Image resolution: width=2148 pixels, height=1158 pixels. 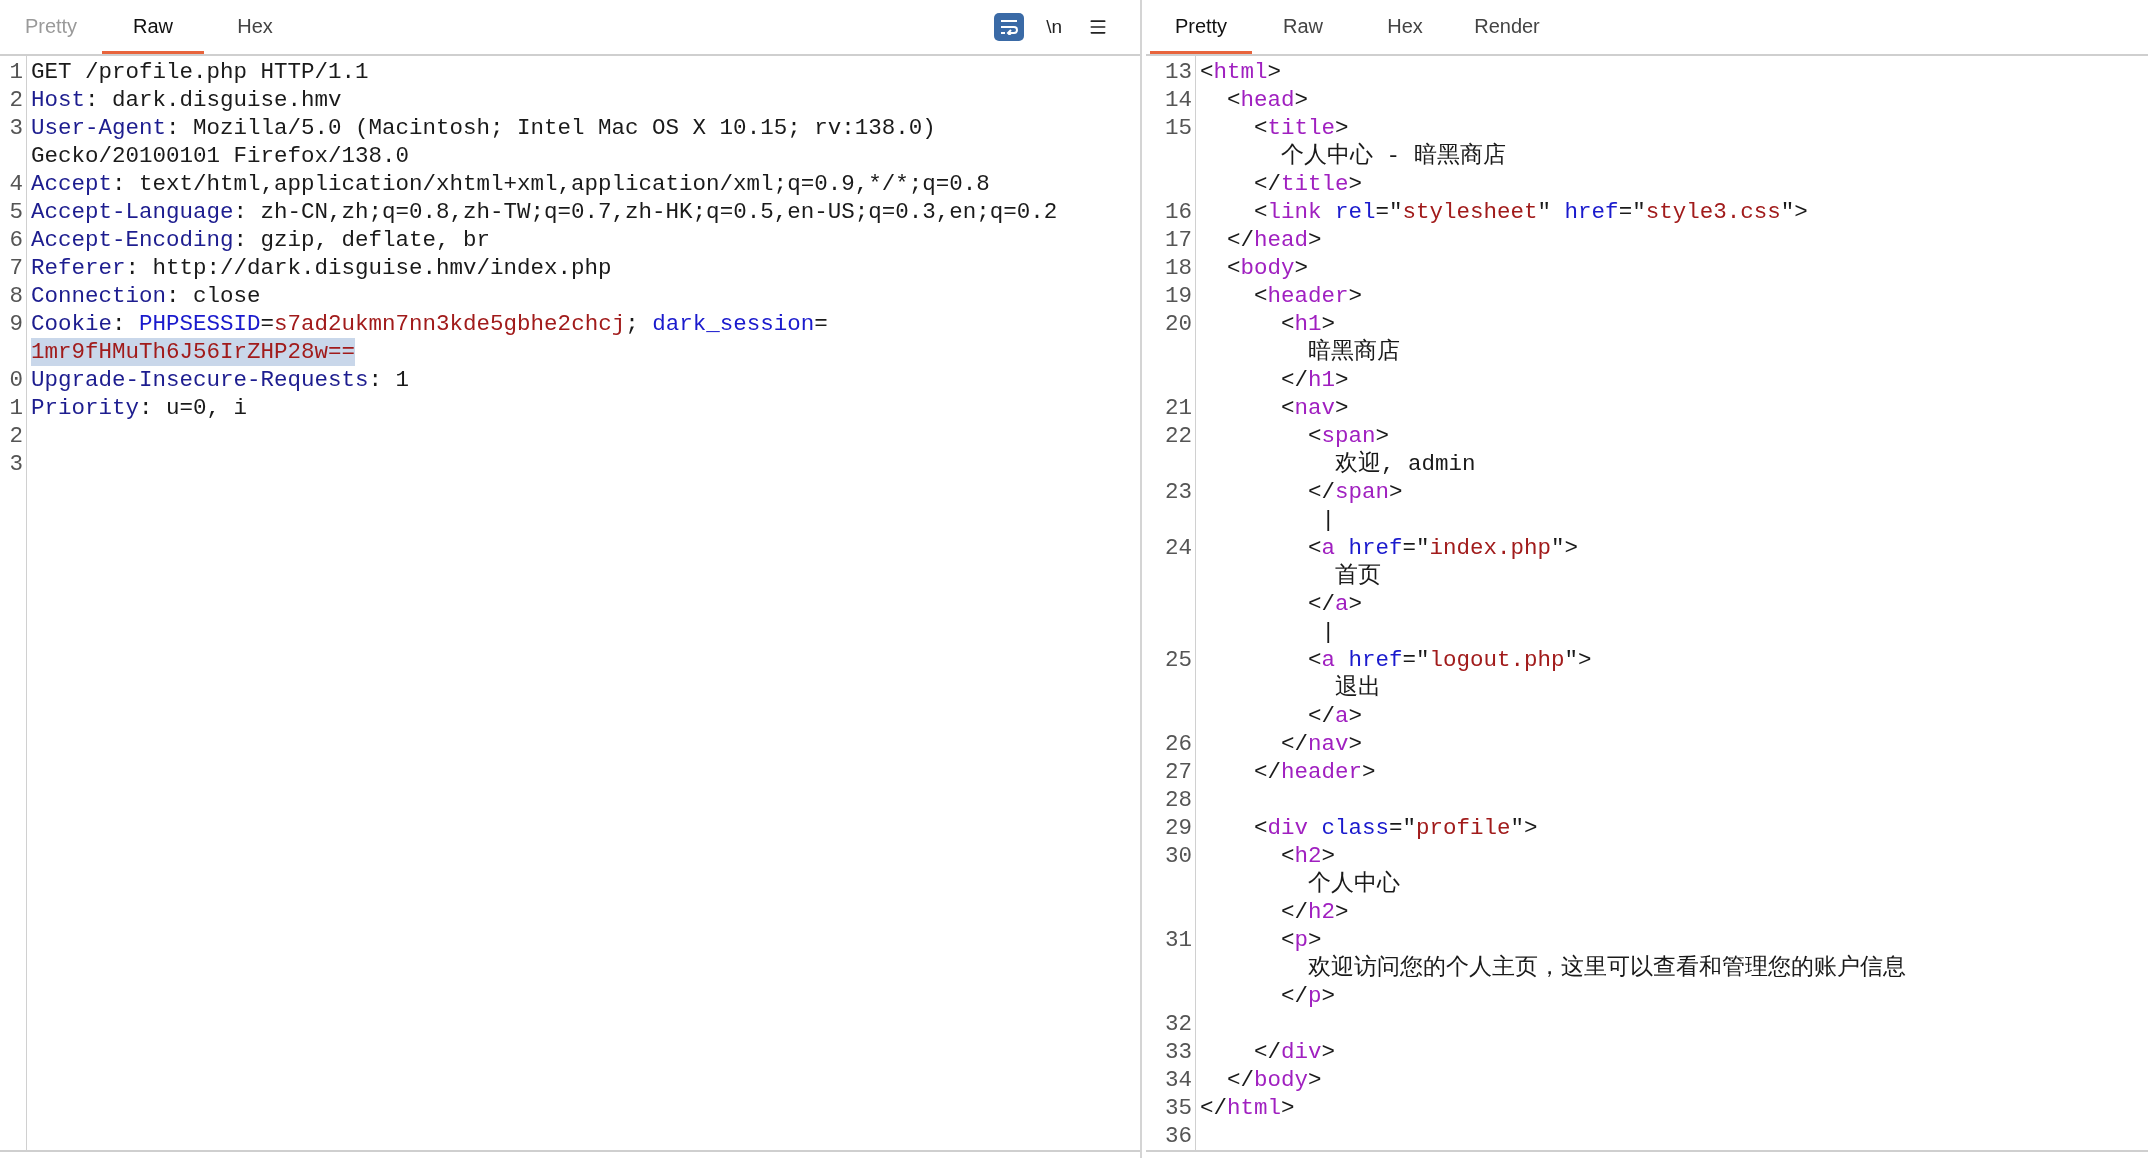 What do you see at coordinates (1178, 72) in the screenshot?
I see `line-number: 13` at bounding box center [1178, 72].